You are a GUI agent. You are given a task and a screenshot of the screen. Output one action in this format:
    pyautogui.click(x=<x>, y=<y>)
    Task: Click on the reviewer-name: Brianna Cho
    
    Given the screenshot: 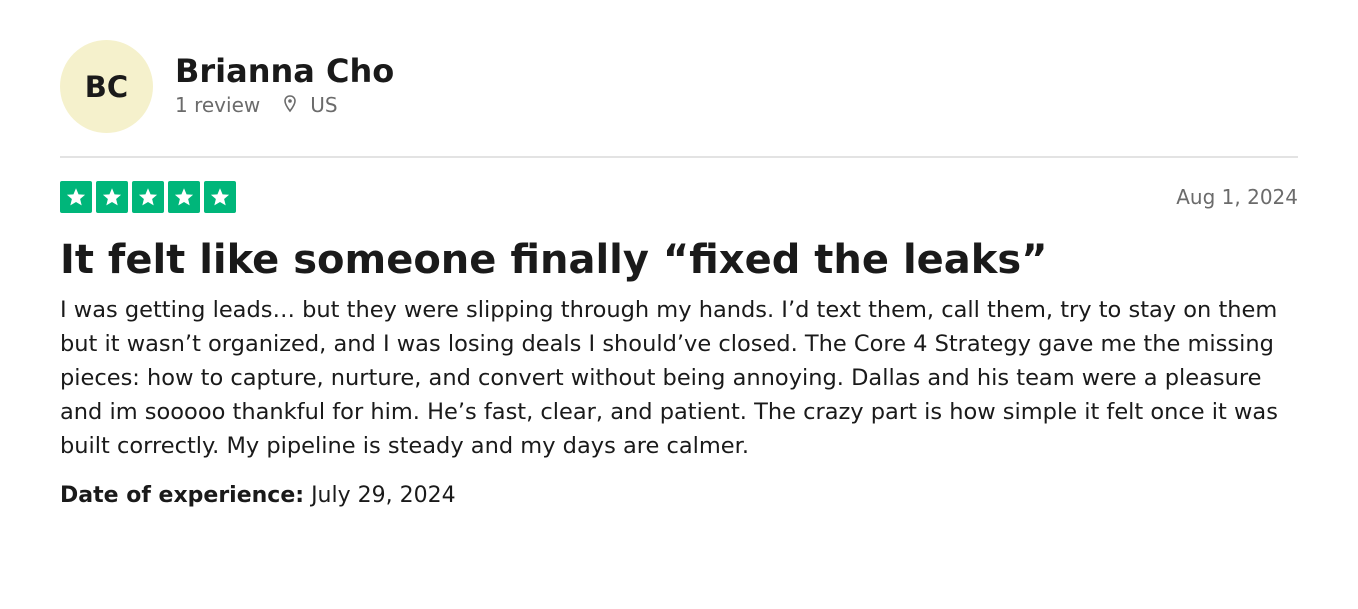 What is the action you would take?
    pyautogui.click(x=284, y=71)
    